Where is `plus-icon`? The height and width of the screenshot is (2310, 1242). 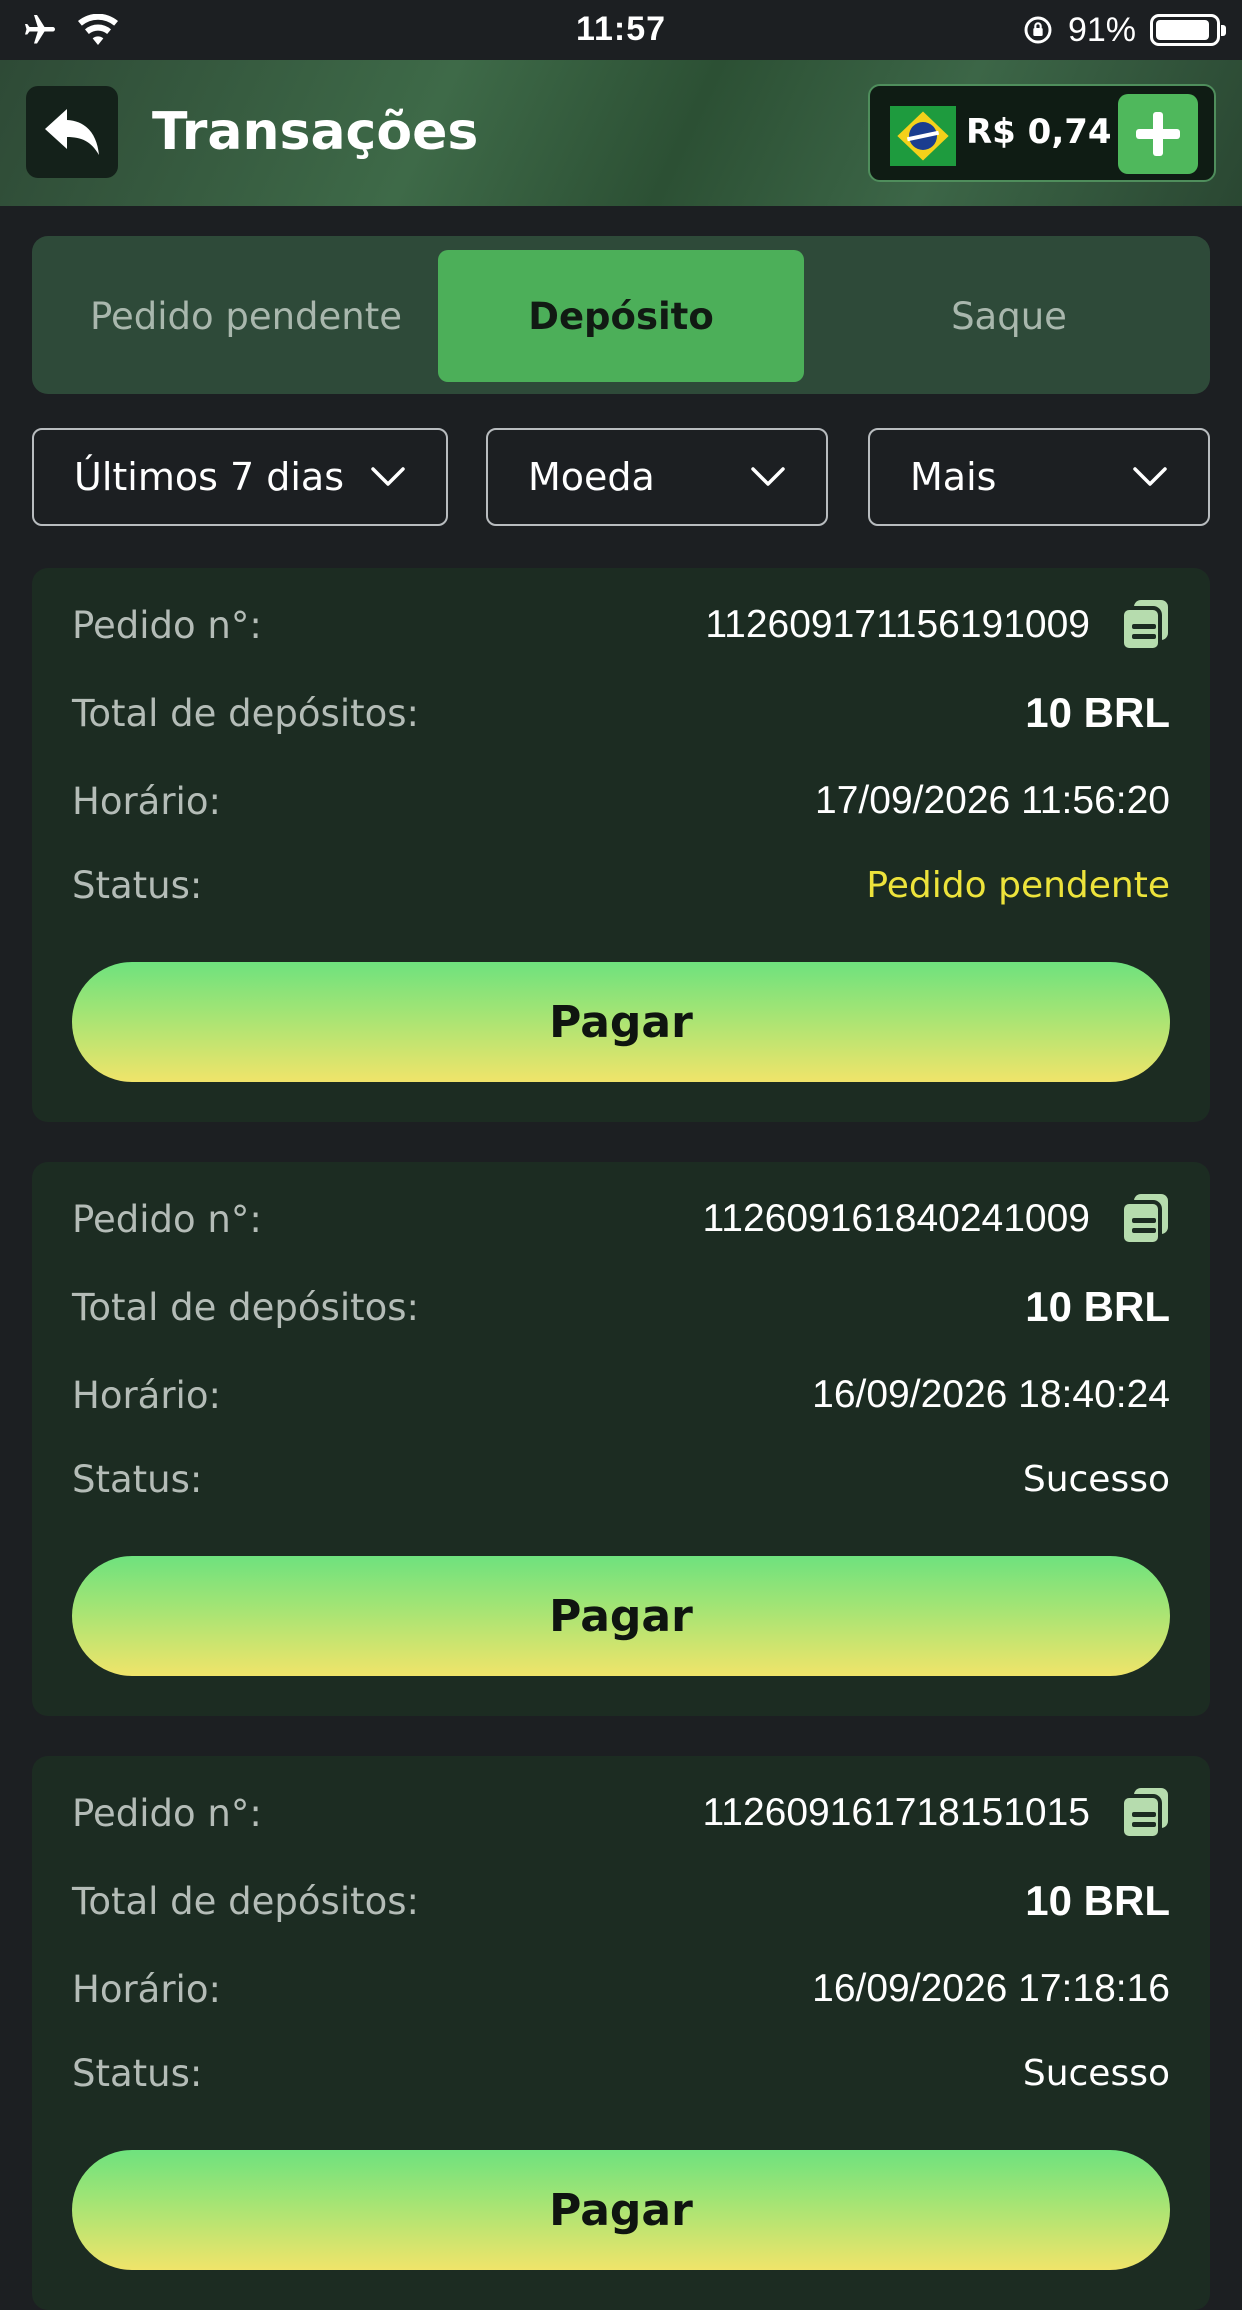 plus-icon is located at coordinates (1158, 134).